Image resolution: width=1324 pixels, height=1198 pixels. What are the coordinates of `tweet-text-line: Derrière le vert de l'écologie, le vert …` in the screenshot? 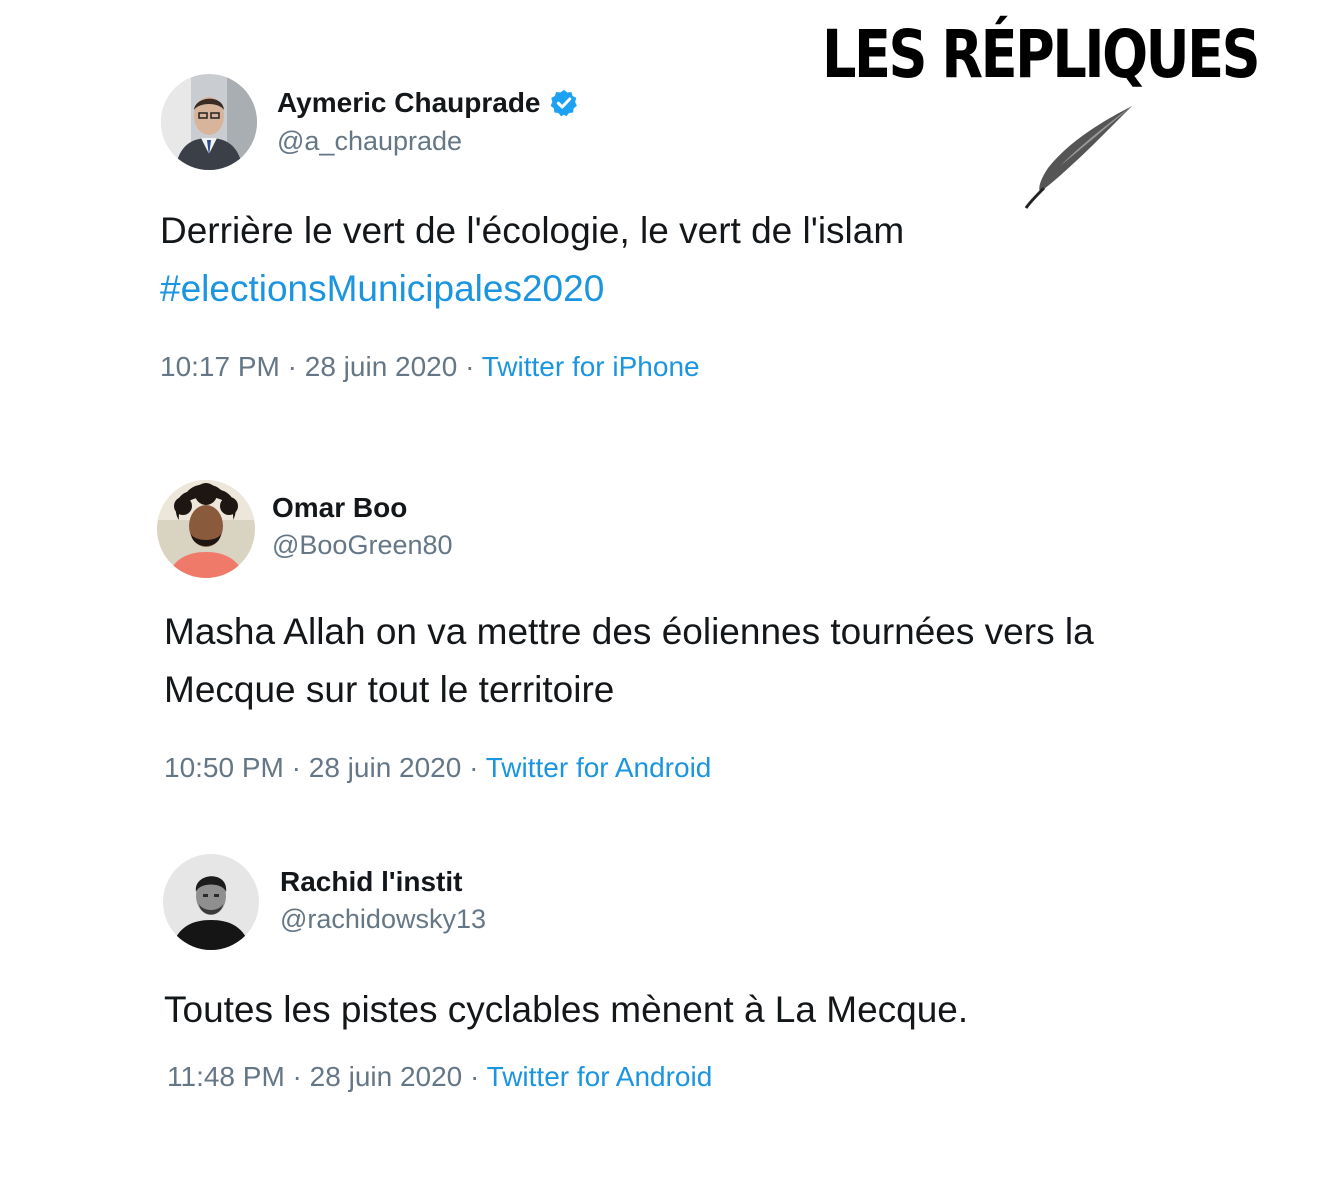 It's located at (532, 230).